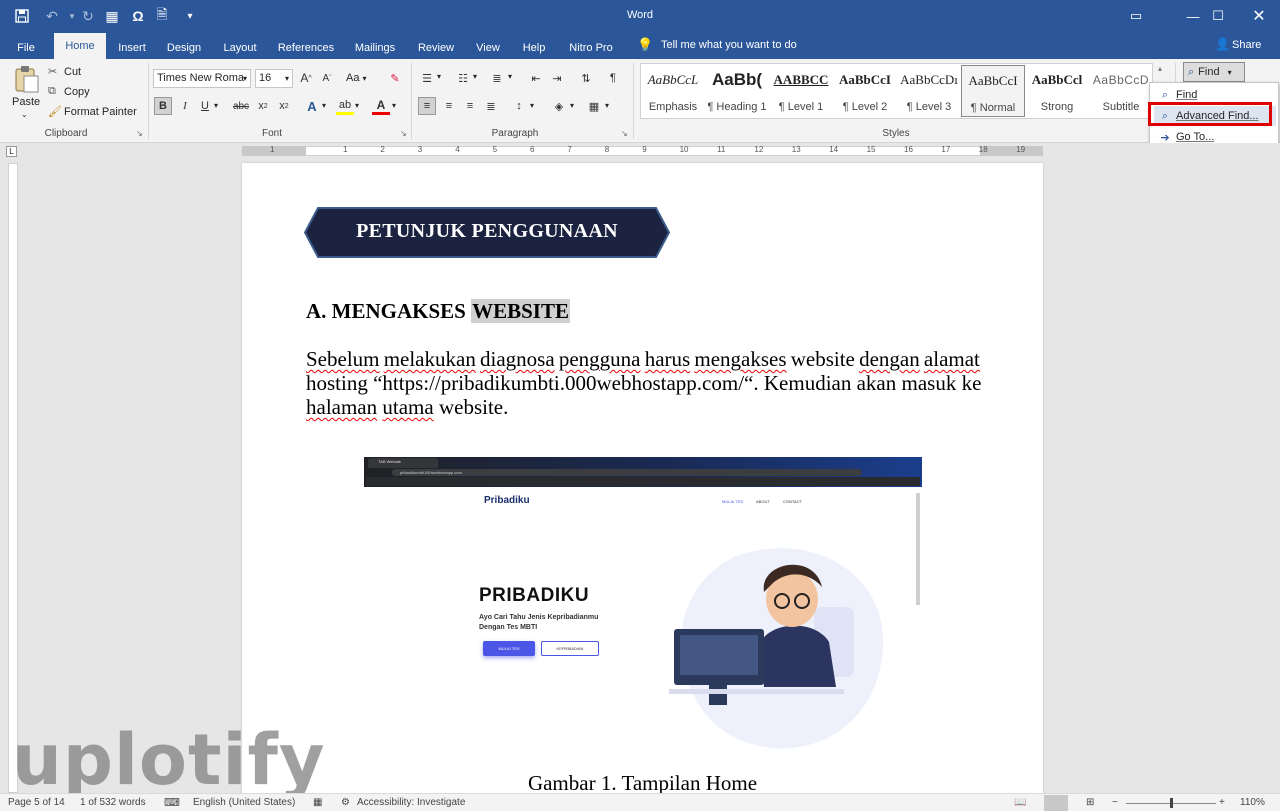 The width and height of the screenshot is (1280, 811). I want to click on style-level-3: AaBbCcDı ¶ Level 3, so click(929, 91).